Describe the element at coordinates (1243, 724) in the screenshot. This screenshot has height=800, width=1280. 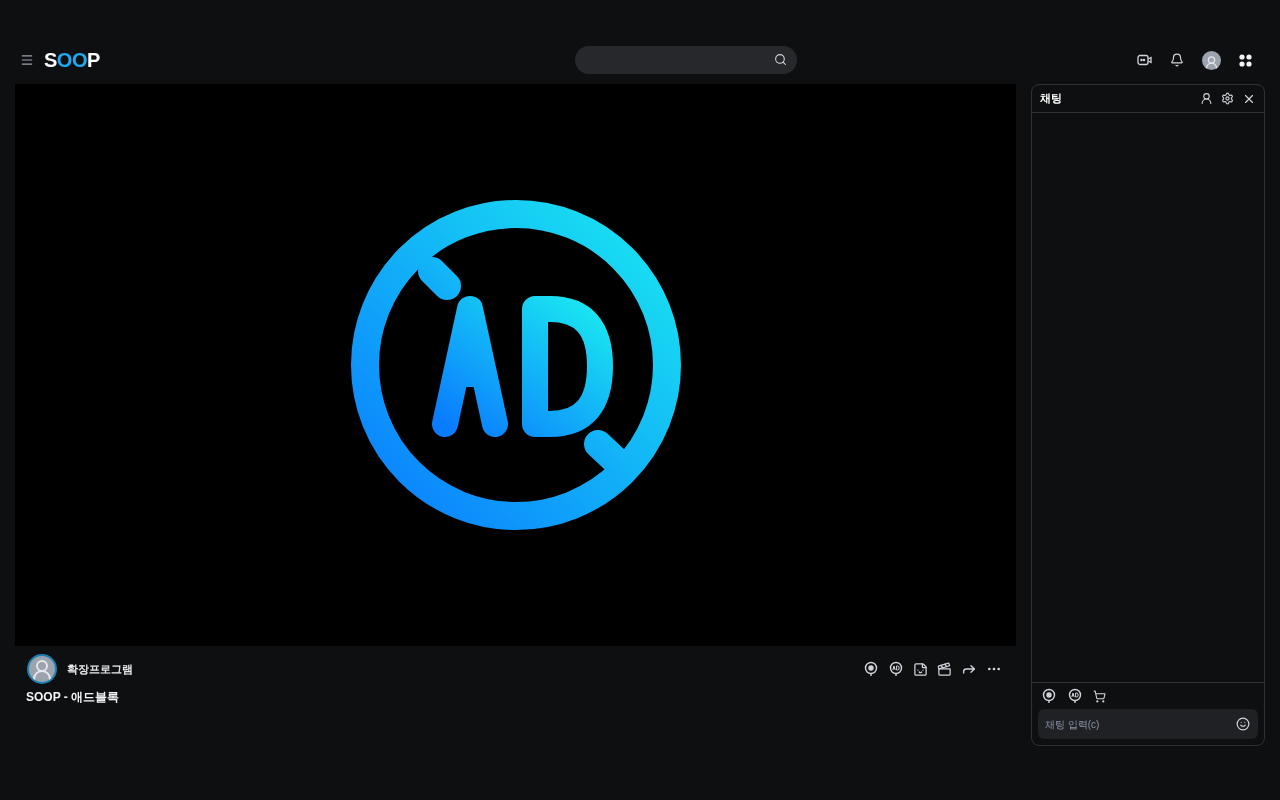
I see `emoji-icon` at that location.